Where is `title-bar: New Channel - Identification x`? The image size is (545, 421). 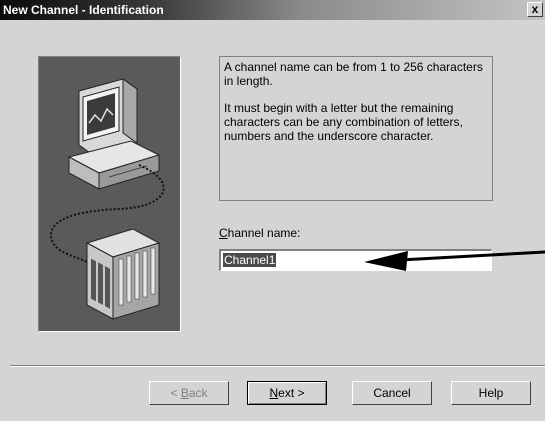
title-bar: New Channel - Identification x is located at coordinates (272, 10).